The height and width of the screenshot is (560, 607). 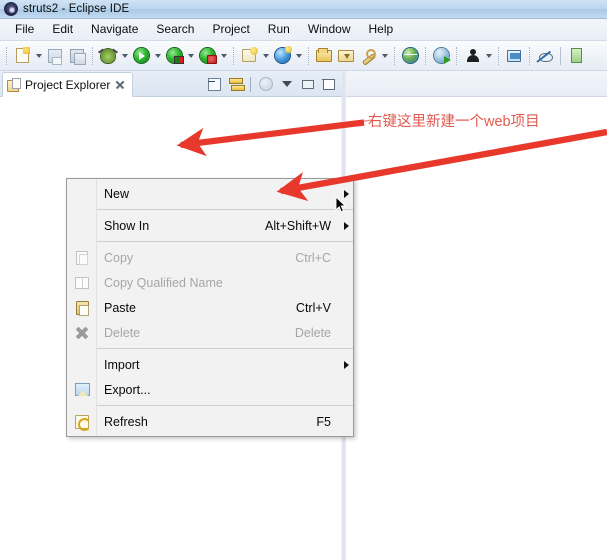 I want to click on new-server-button, so click(x=282, y=56).